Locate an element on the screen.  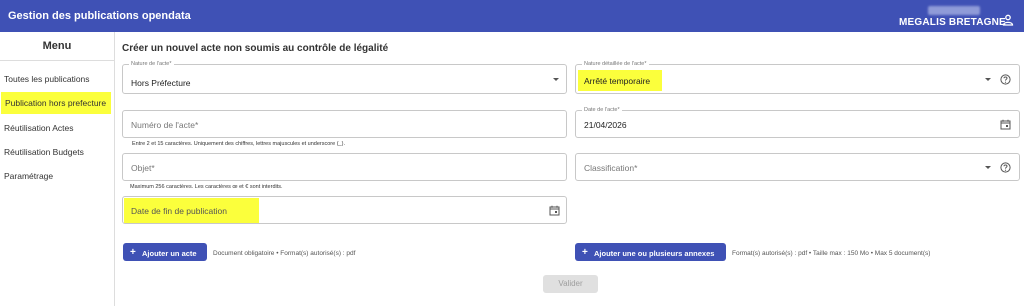
nature-select: Nature de l'acte* Hors Préfecture is located at coordinates (344, 77).